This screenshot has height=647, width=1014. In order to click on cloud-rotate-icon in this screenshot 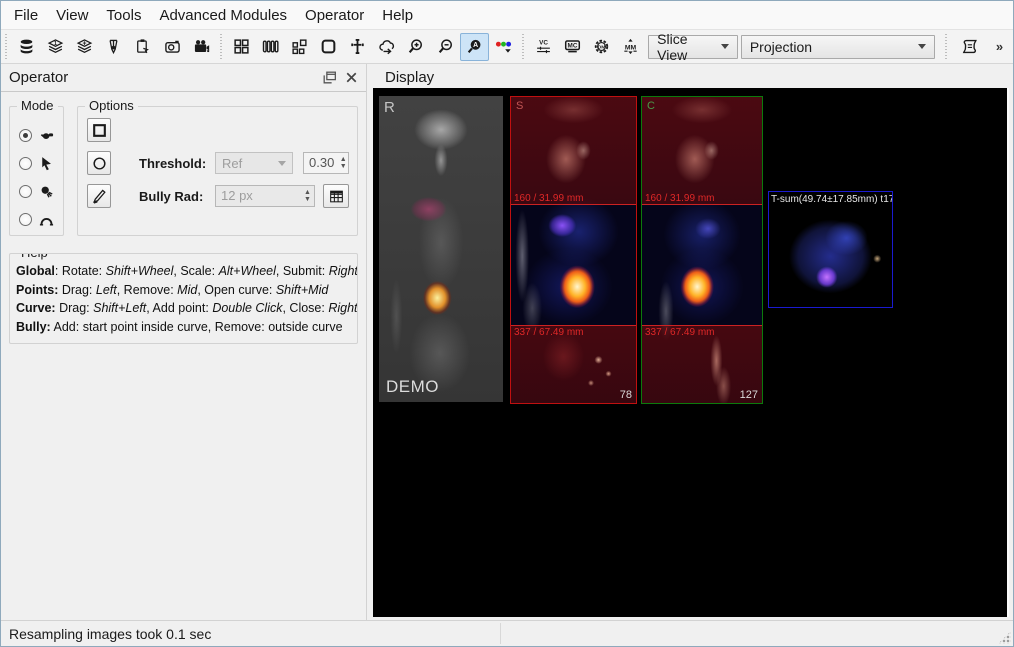, I will do `click(386, 46)`.